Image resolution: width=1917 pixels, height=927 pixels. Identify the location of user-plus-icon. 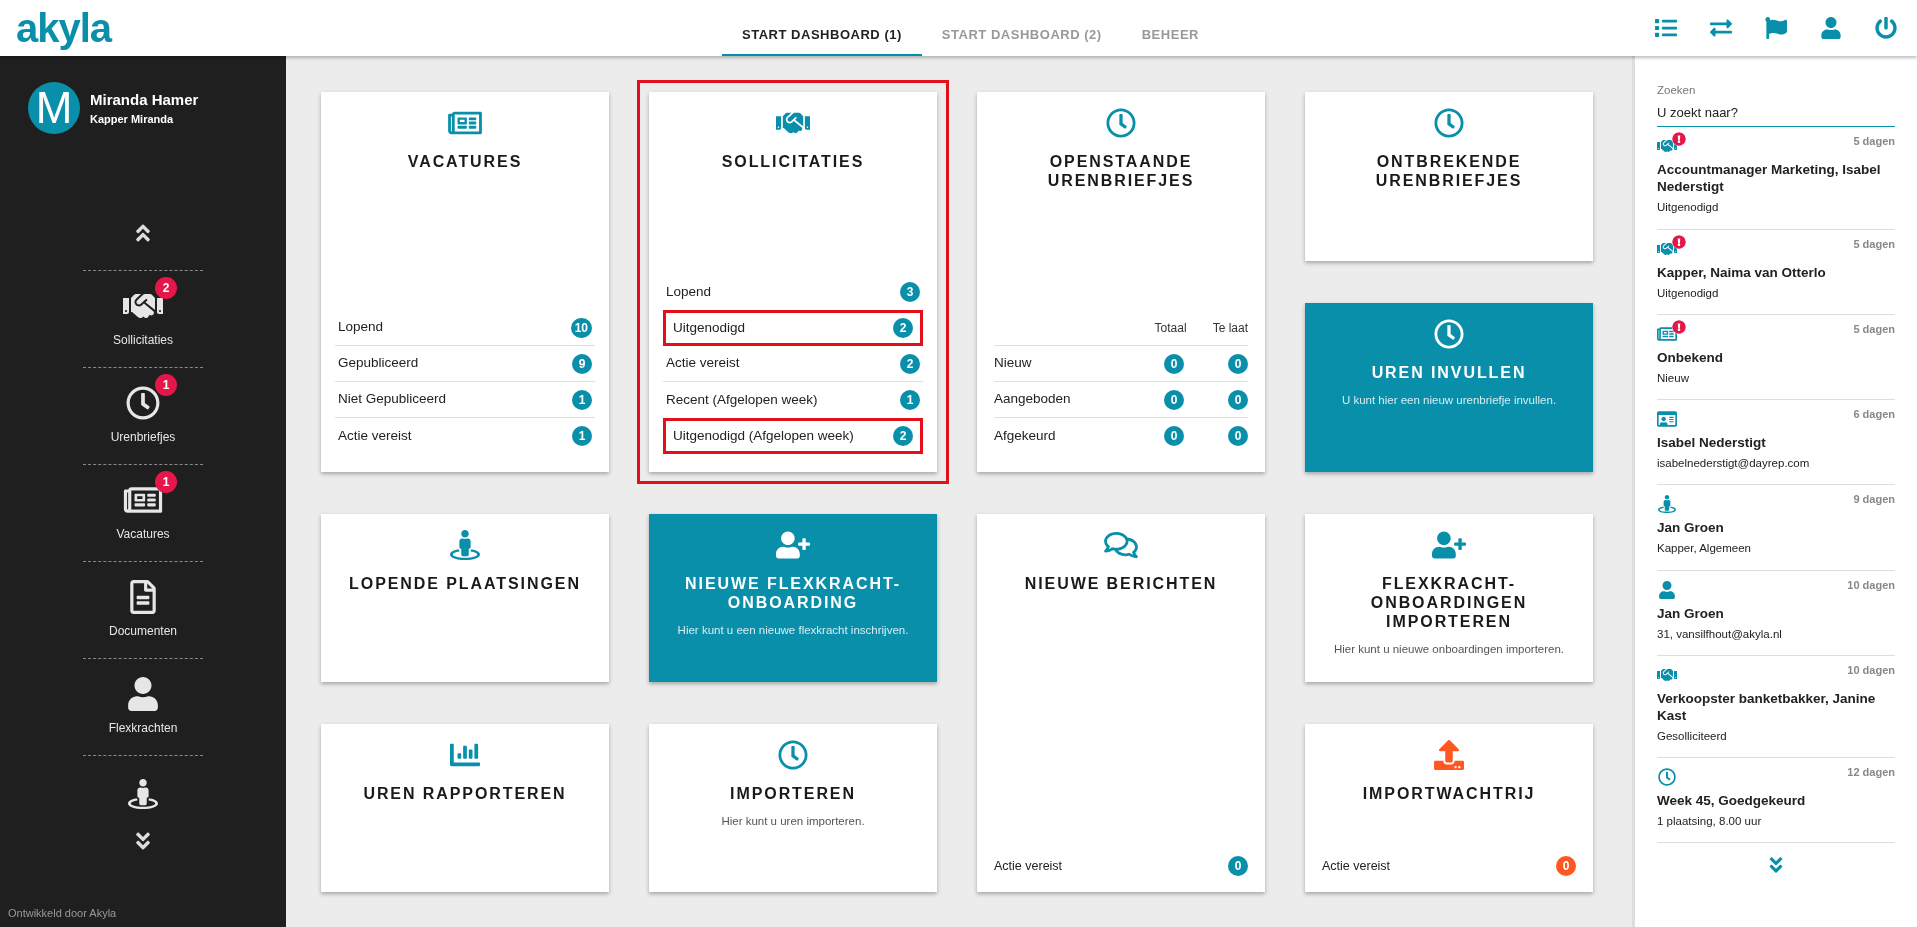
(1449, 545).